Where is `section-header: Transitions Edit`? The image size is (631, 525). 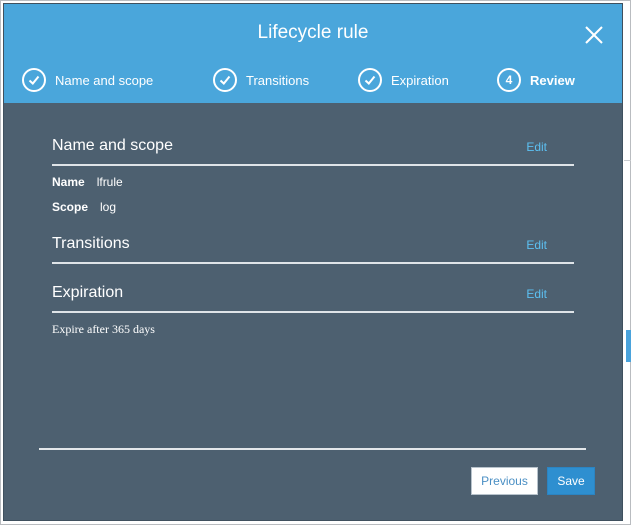 section-header: Transitions Edit is located at coordinates (313, 248).